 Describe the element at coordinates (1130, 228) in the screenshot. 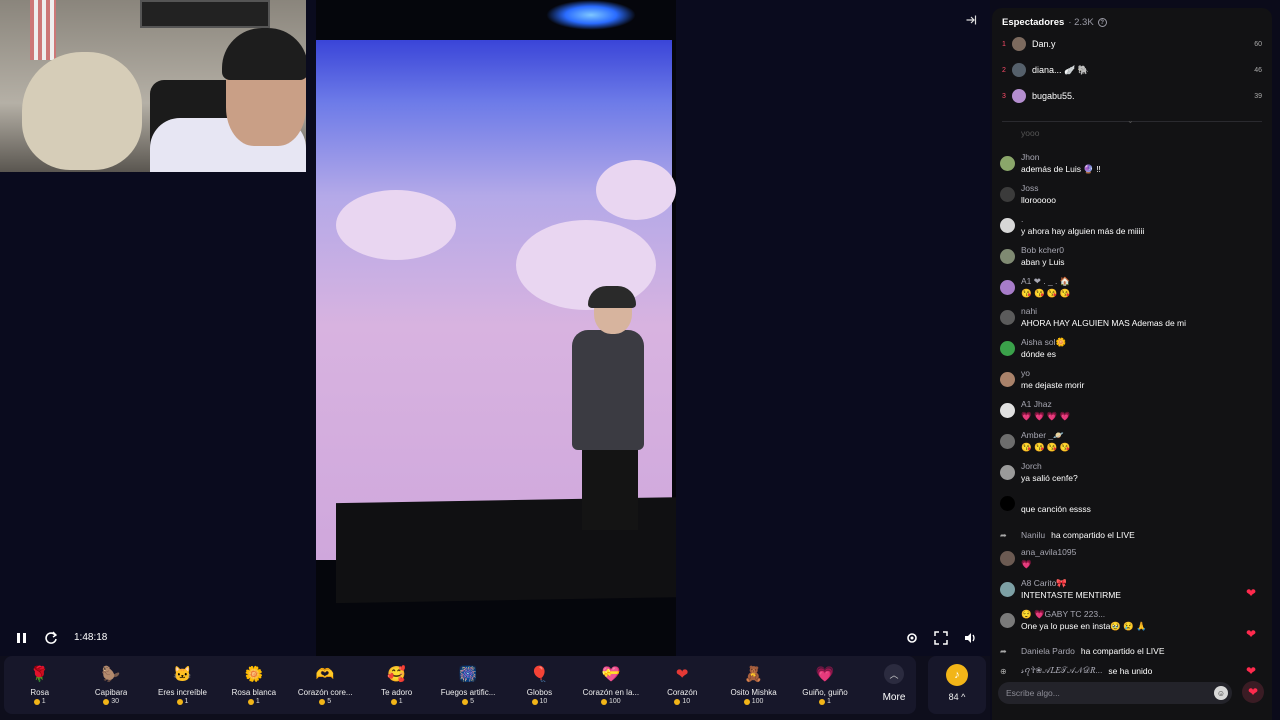

I see `chat-message: . y ahora hay alguien más de miiiii` at that location.